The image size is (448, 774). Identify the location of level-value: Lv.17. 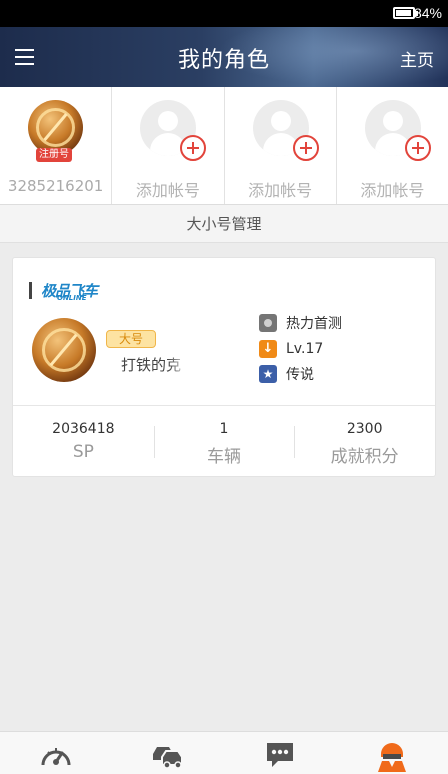
(305, 349).